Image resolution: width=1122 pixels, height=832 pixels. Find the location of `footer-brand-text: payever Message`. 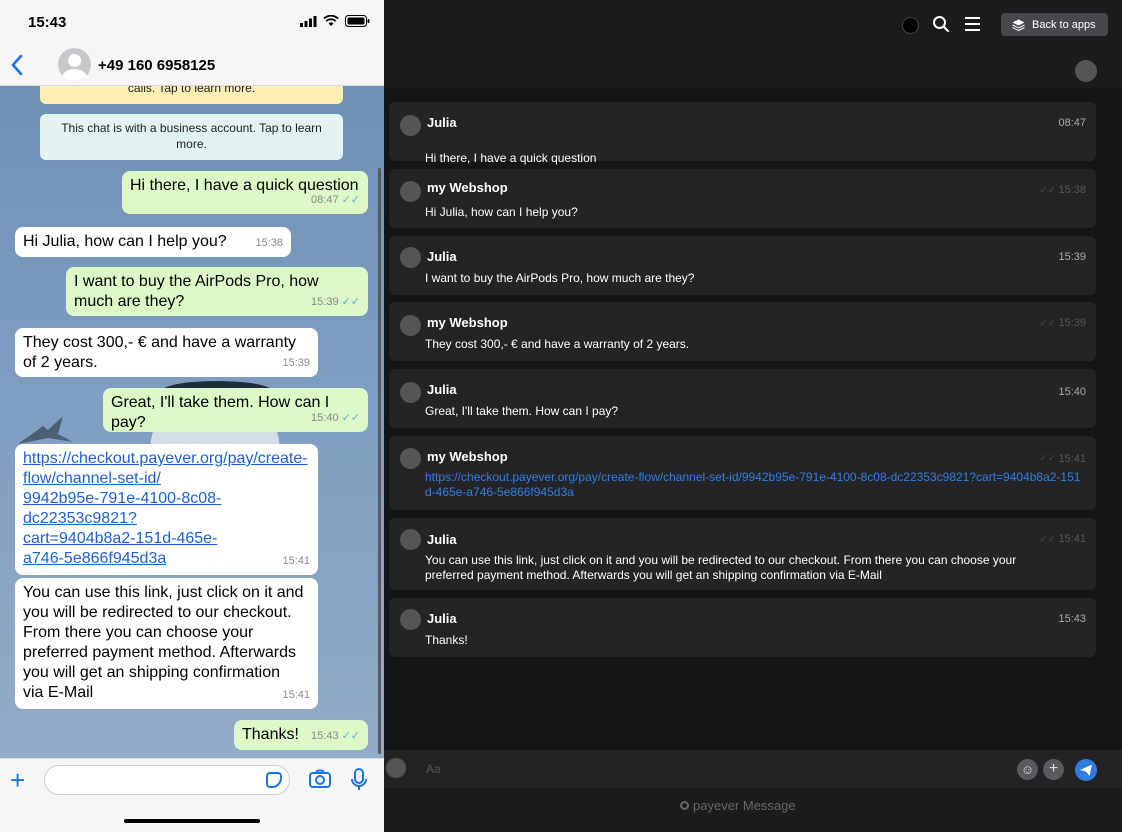

footer-brand-text: payever Message is located at coordinates (744, 805).